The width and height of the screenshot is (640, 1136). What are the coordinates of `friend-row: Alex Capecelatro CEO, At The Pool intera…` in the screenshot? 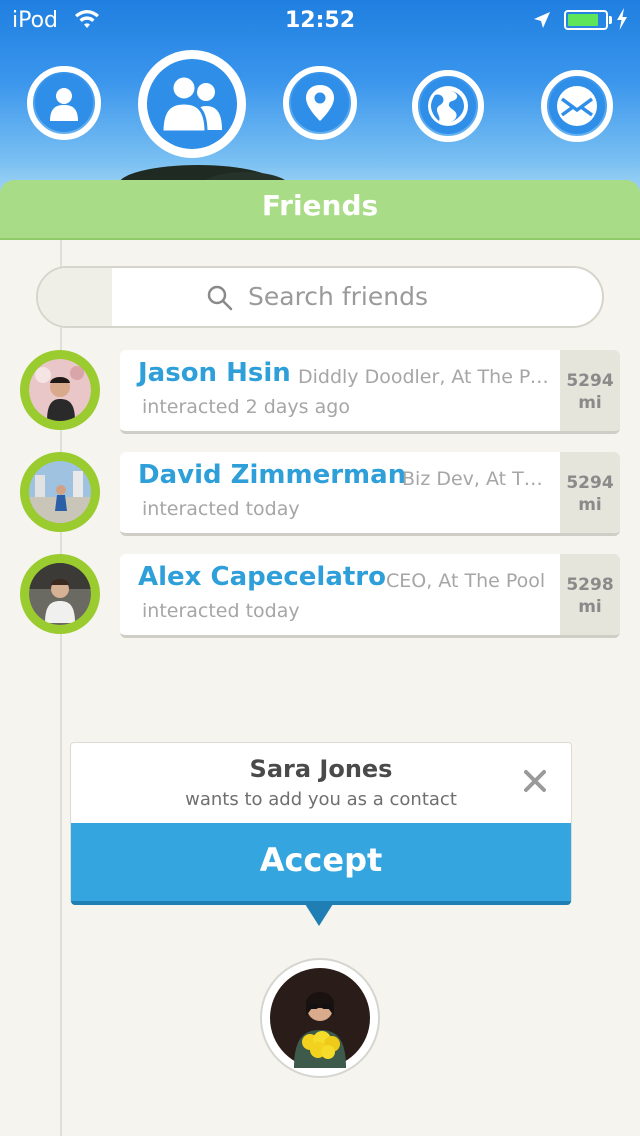 It's located at (320, 597).